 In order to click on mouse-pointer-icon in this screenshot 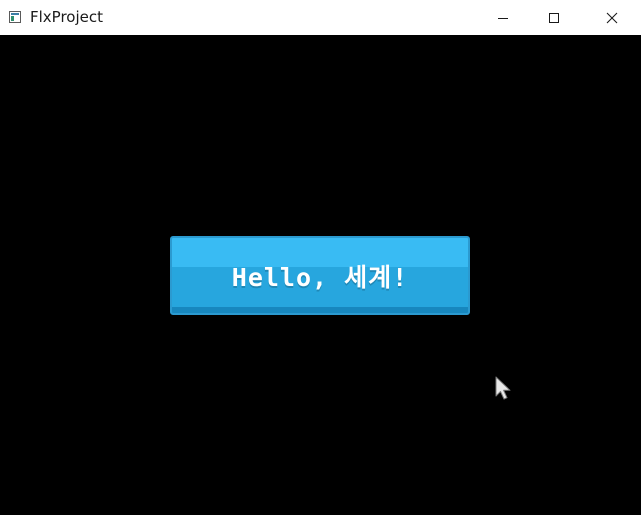, I will do `click(503, 388)`.